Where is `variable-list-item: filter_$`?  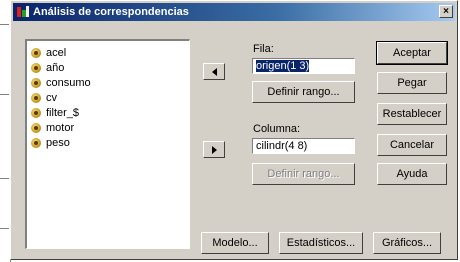
variable-list-item: filter_$ is located at coordinates (108, 112).